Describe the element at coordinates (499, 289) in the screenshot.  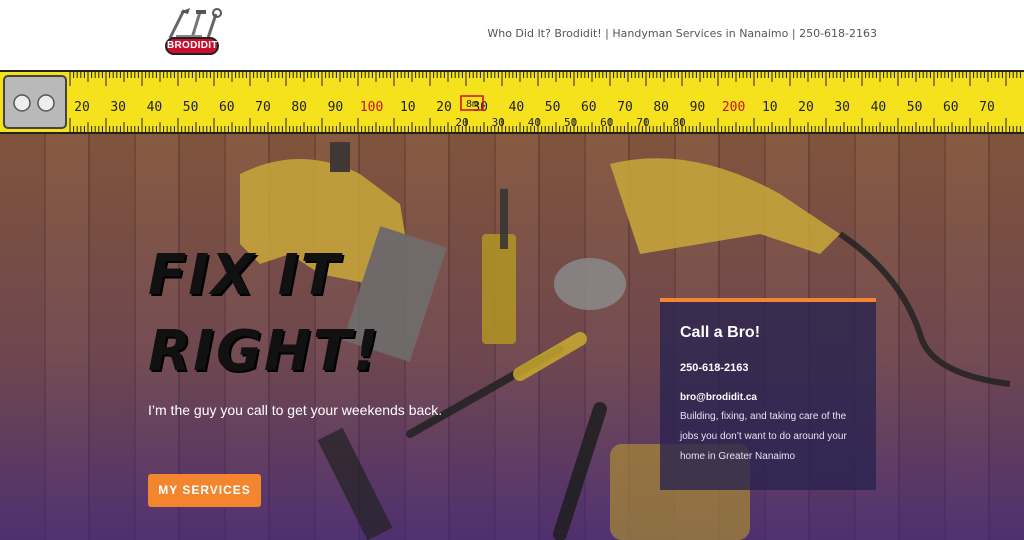
I see `allen-keys-icon` at that location.